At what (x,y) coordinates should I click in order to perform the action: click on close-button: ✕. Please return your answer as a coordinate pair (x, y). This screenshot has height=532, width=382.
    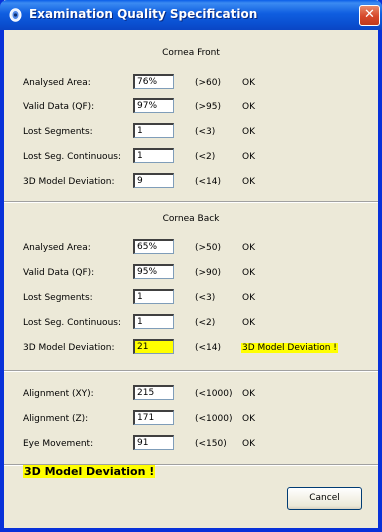
    Looking at the image, I should click on (369, 15).